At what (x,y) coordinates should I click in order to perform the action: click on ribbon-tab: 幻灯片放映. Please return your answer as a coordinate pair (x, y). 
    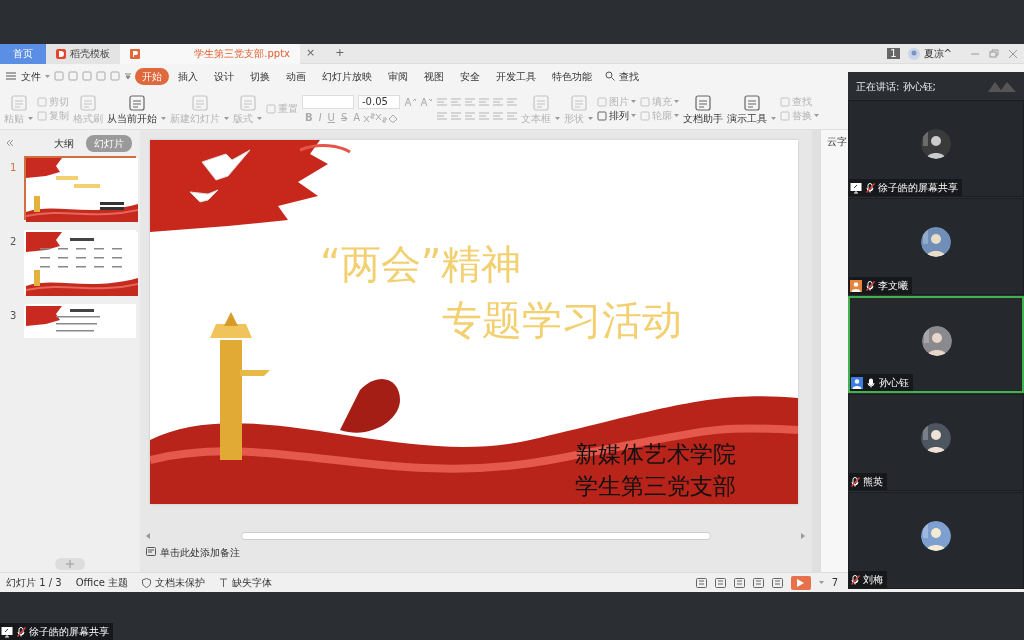
    Looking at the image, I should click on (347, 76).